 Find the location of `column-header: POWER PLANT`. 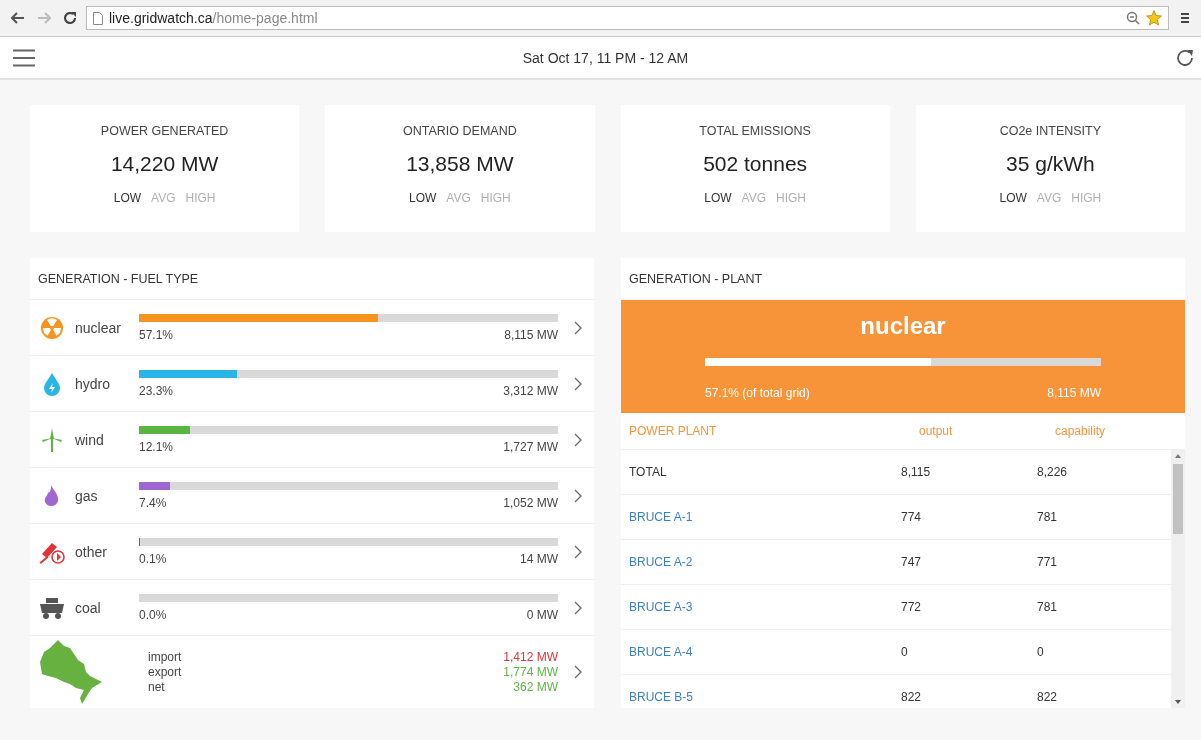

column-header: POWER PLANT is located at coordinates (673, 431).